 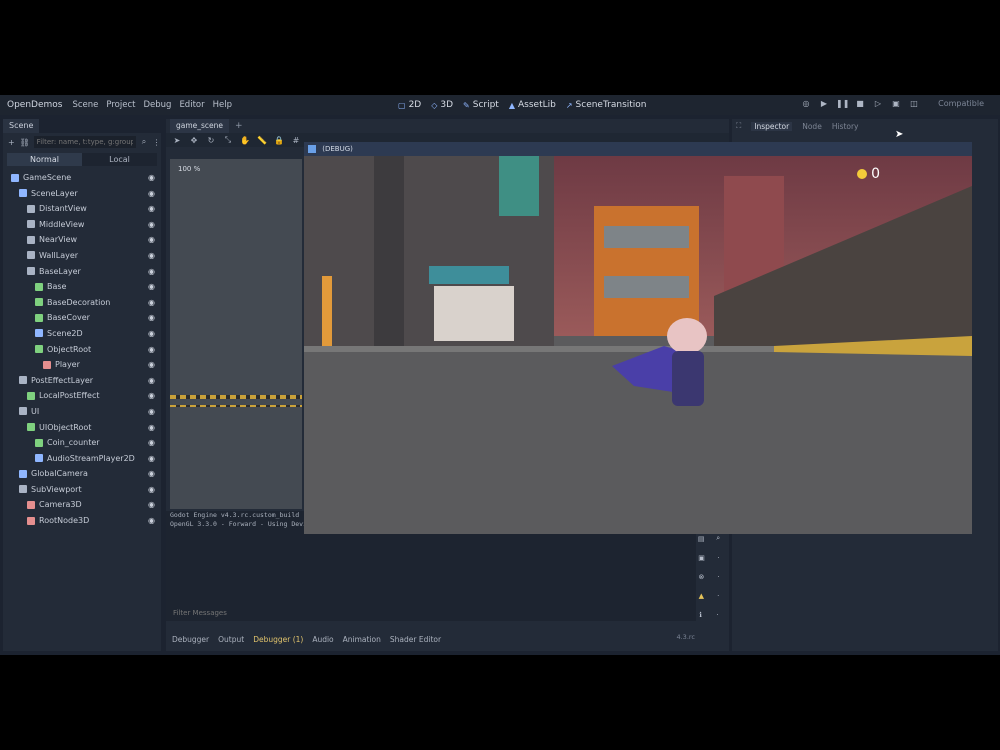 I want to click on tab-debugger: Debugger, so click(x=190, y=639).